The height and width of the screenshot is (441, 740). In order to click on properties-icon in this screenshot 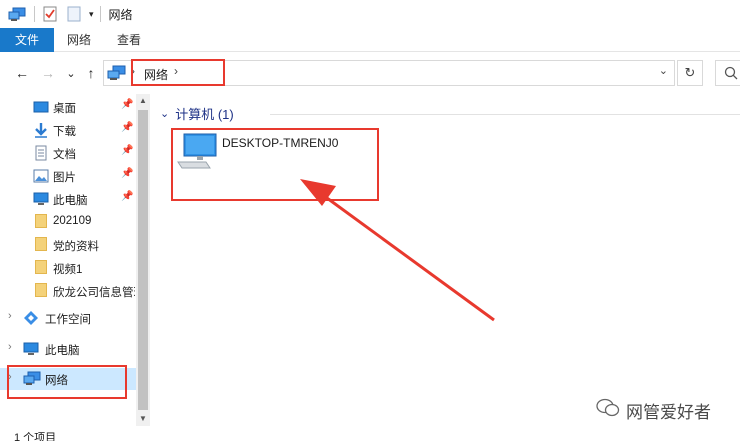, I will do `click(50, 14)`.